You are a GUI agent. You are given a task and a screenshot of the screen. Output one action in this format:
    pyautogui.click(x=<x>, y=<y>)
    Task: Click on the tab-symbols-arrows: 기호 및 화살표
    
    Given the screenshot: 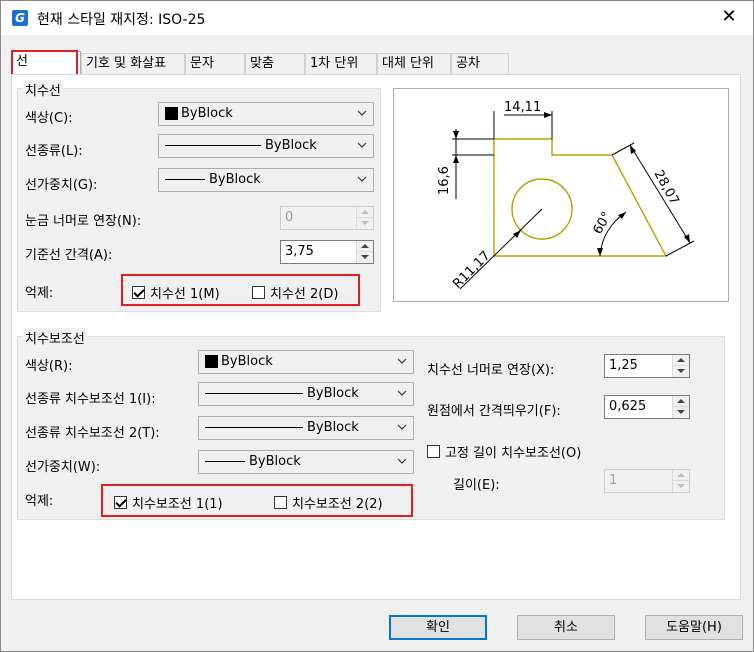 What is the action you would take?
    pyautogui.click(x=133, y=64)
    